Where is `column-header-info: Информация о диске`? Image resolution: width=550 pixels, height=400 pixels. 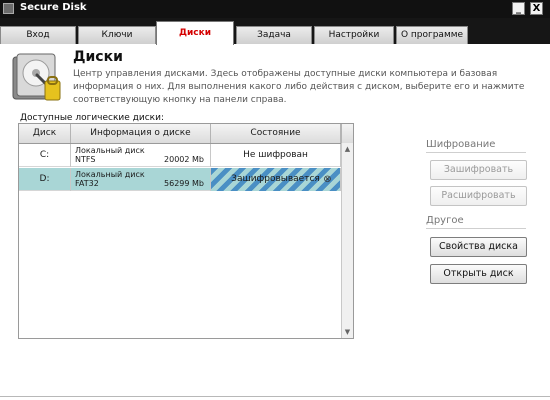
column-header-info: Информация о диске is located at coordinates (141, 133).